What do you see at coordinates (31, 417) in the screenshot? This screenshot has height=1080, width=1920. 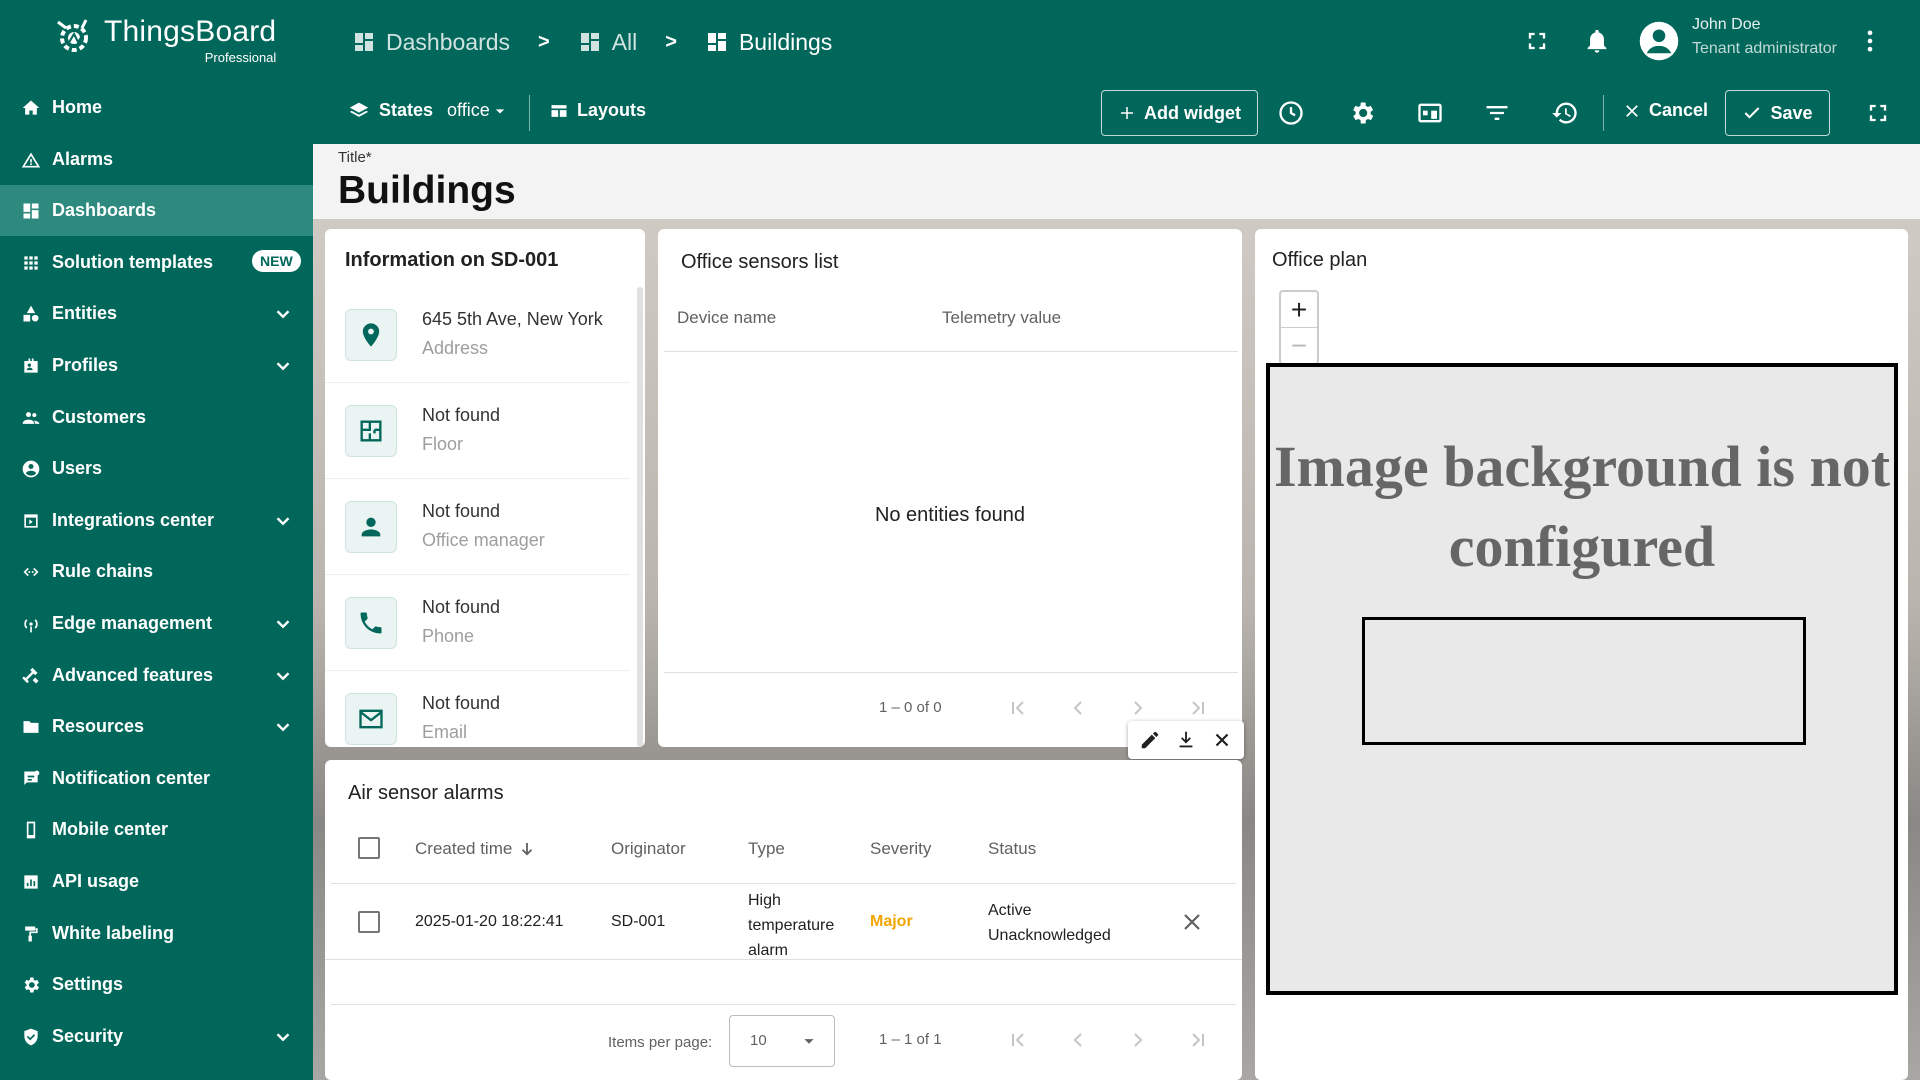 I see `customers-icon` at bounding box center [31, 417].